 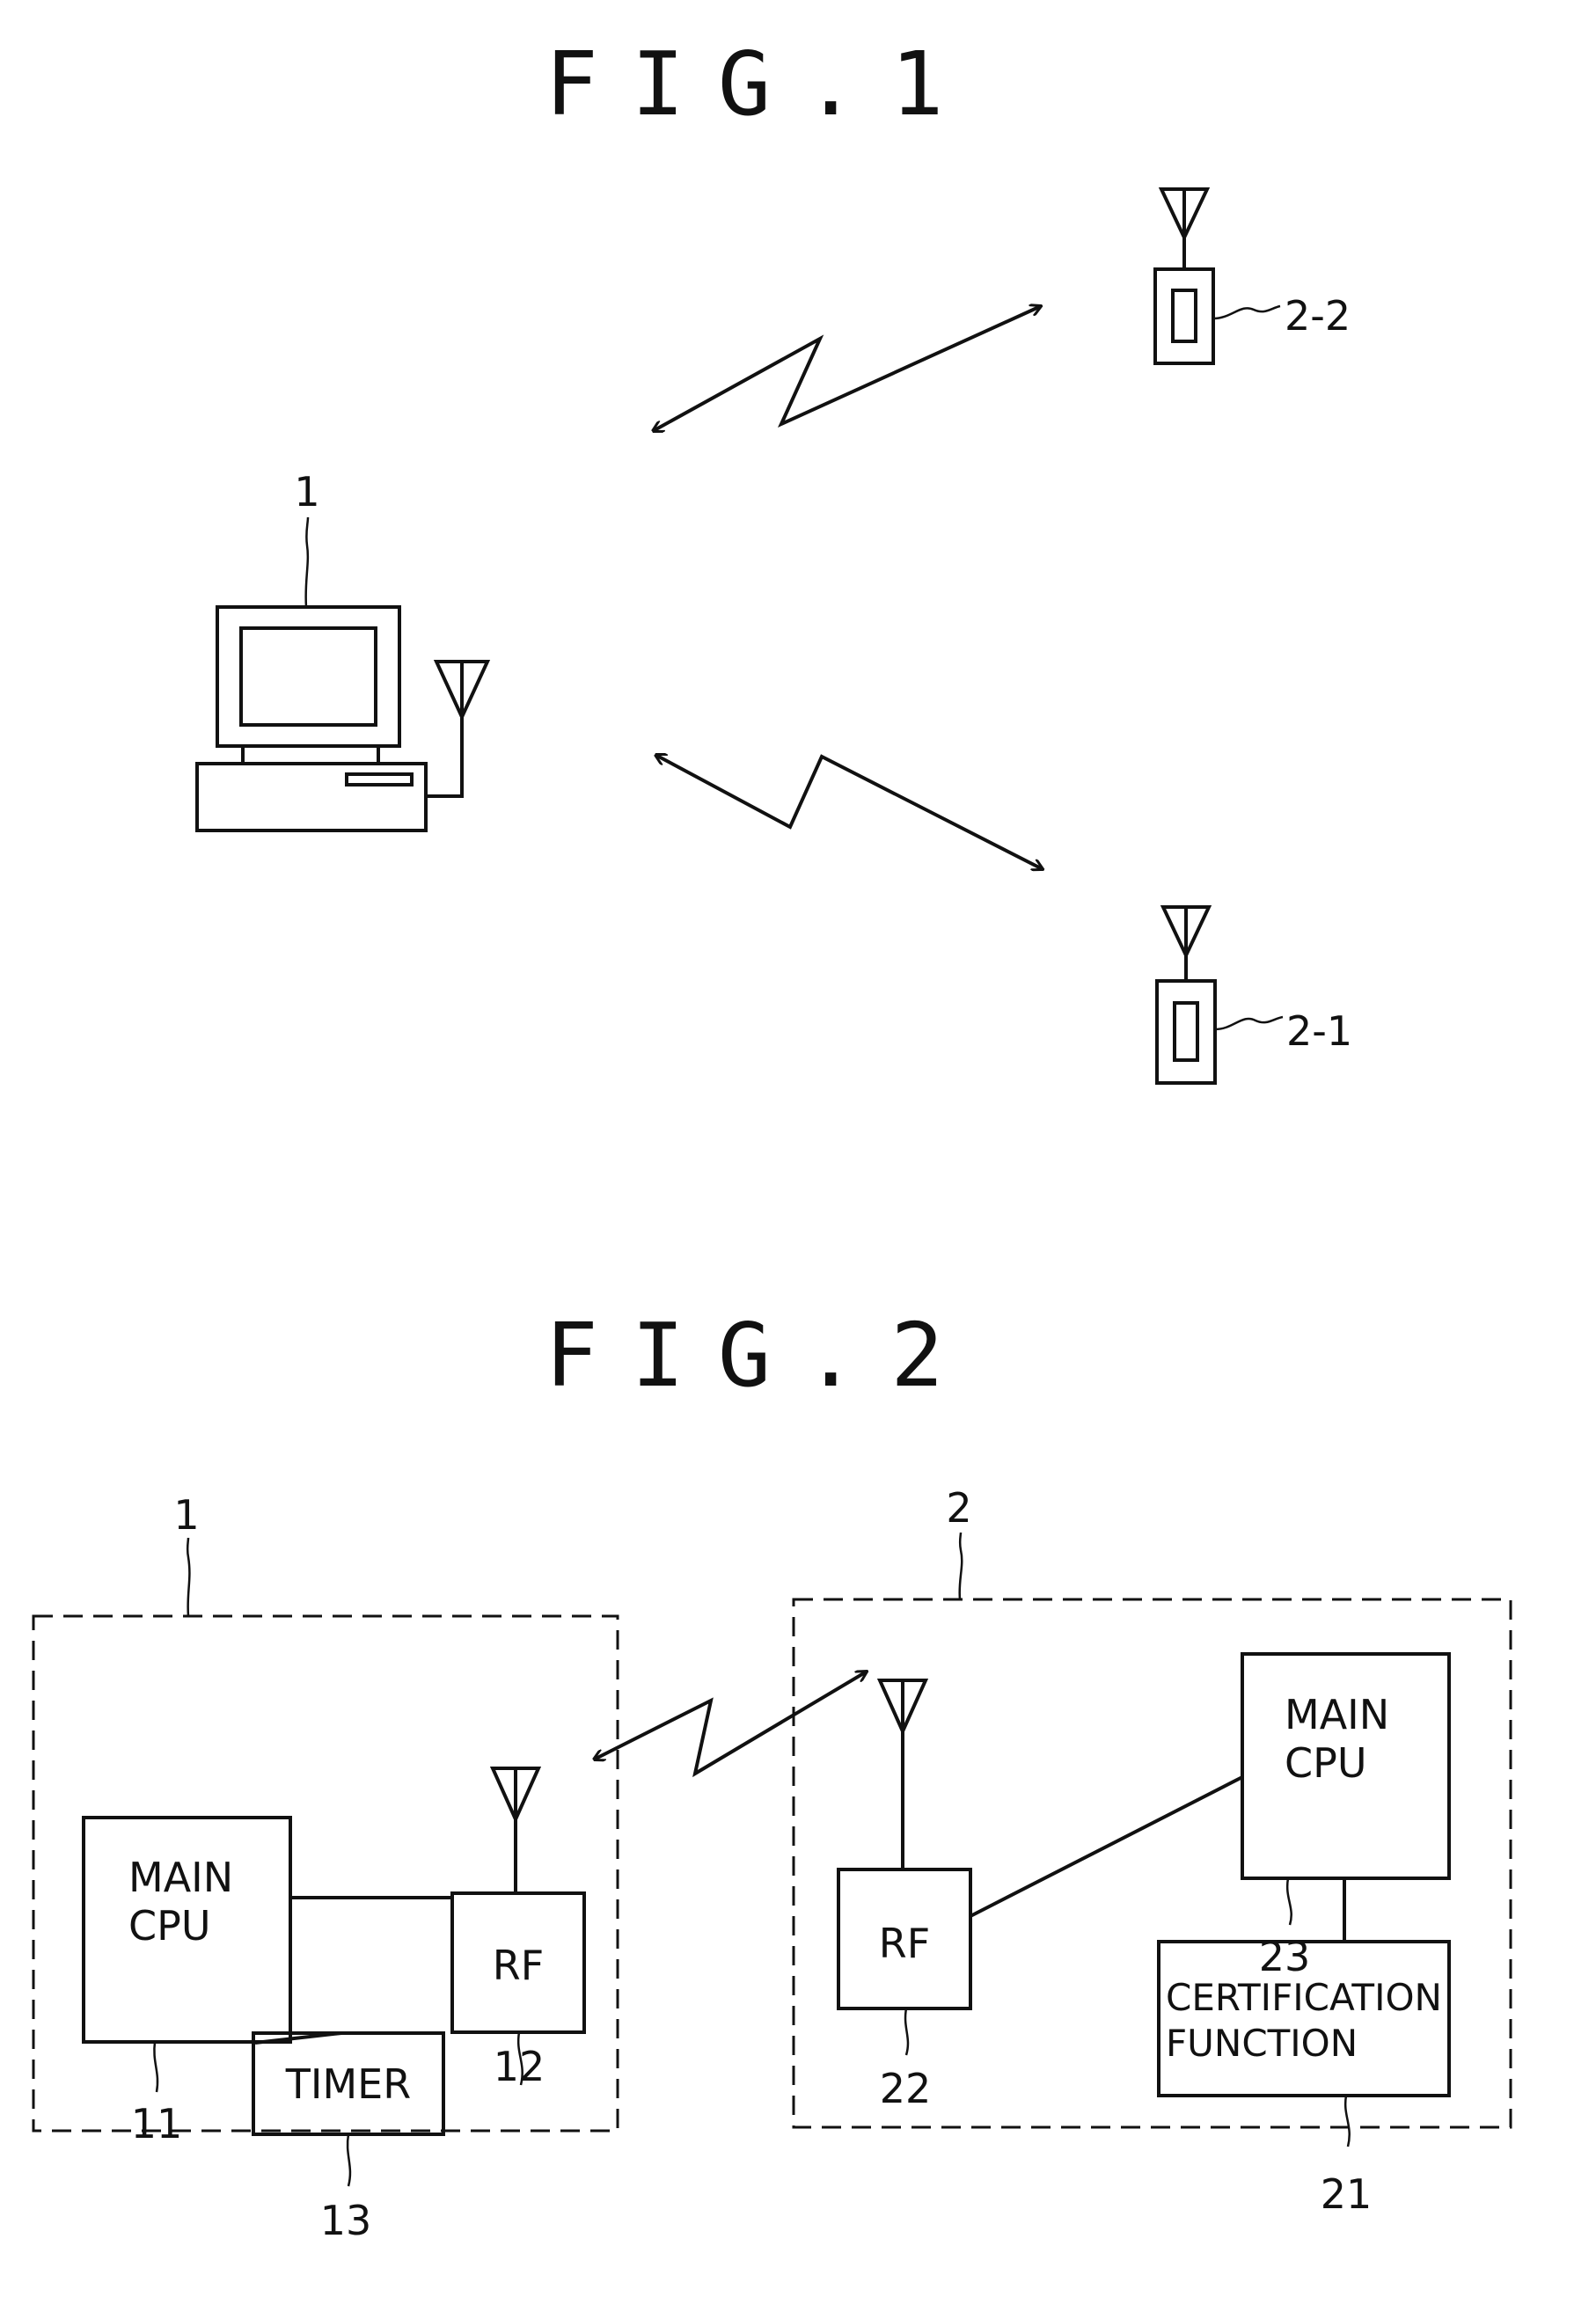 I want to click on leader-line-device, so click(x=961, y=1566).